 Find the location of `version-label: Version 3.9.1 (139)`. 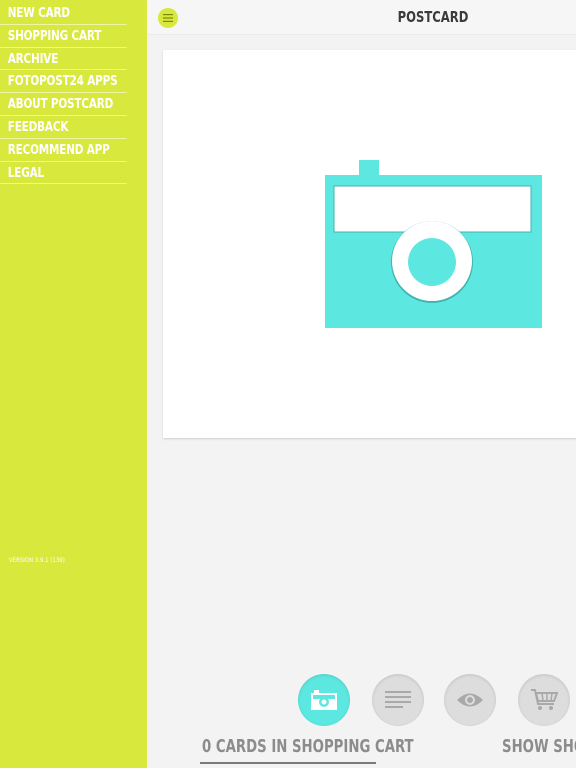

version-label: Version 3.9.1 (139) is located at coordinates (37, 560).